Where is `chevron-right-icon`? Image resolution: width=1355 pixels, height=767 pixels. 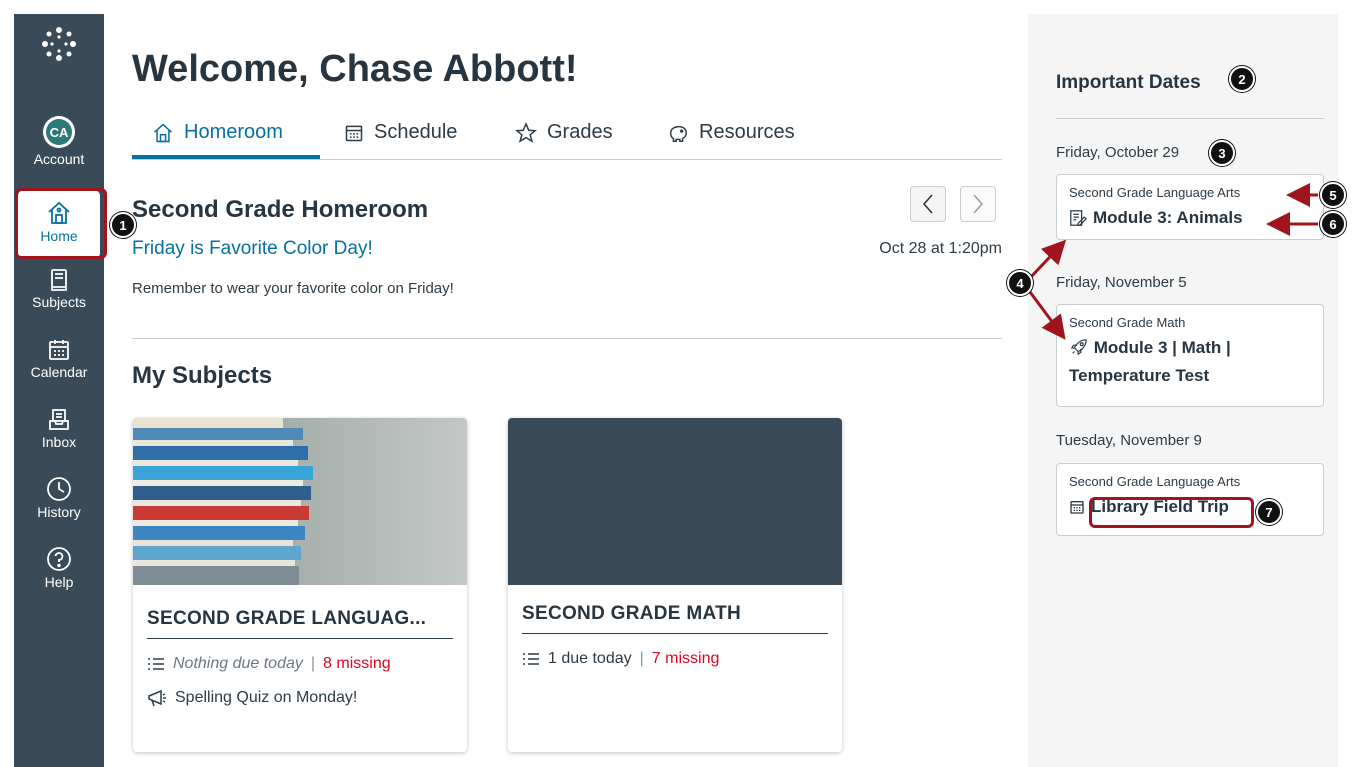 chevron-right-icon is located at coordinates (978, 204).